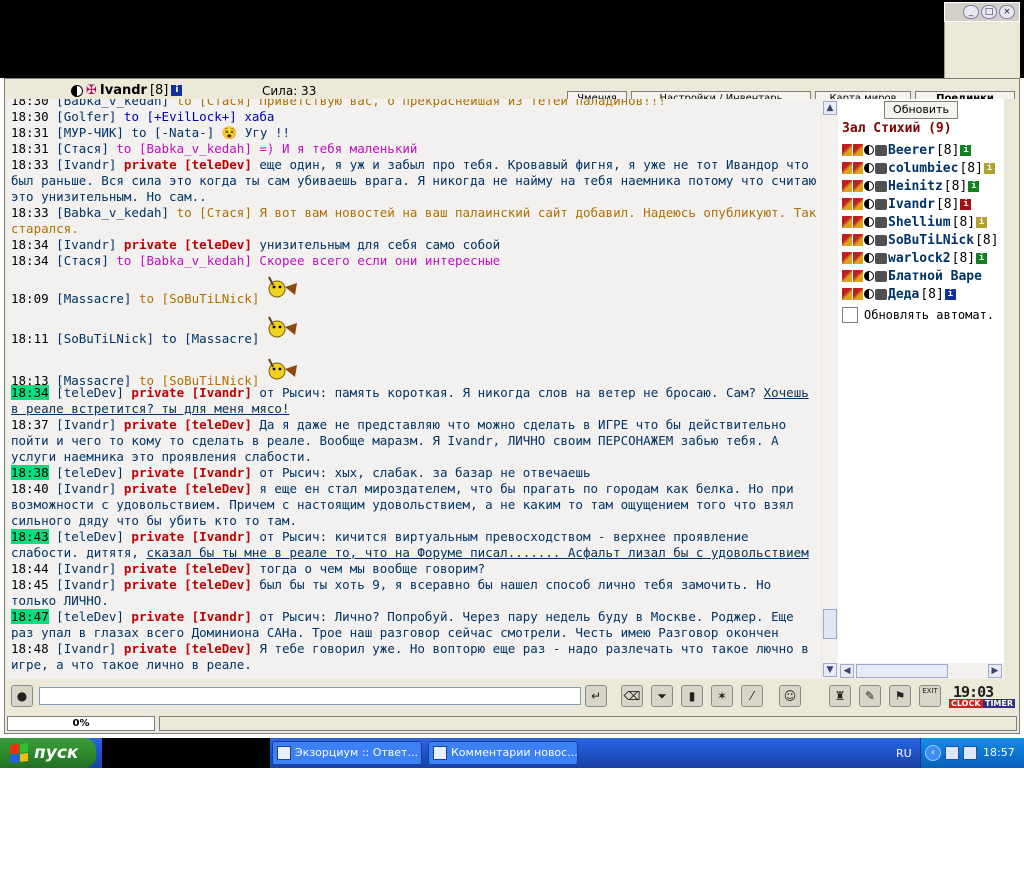 Image resolution: width=1024 pixels, height=870 pixels. I want to click on close-button: ×, so click(1007, 12).